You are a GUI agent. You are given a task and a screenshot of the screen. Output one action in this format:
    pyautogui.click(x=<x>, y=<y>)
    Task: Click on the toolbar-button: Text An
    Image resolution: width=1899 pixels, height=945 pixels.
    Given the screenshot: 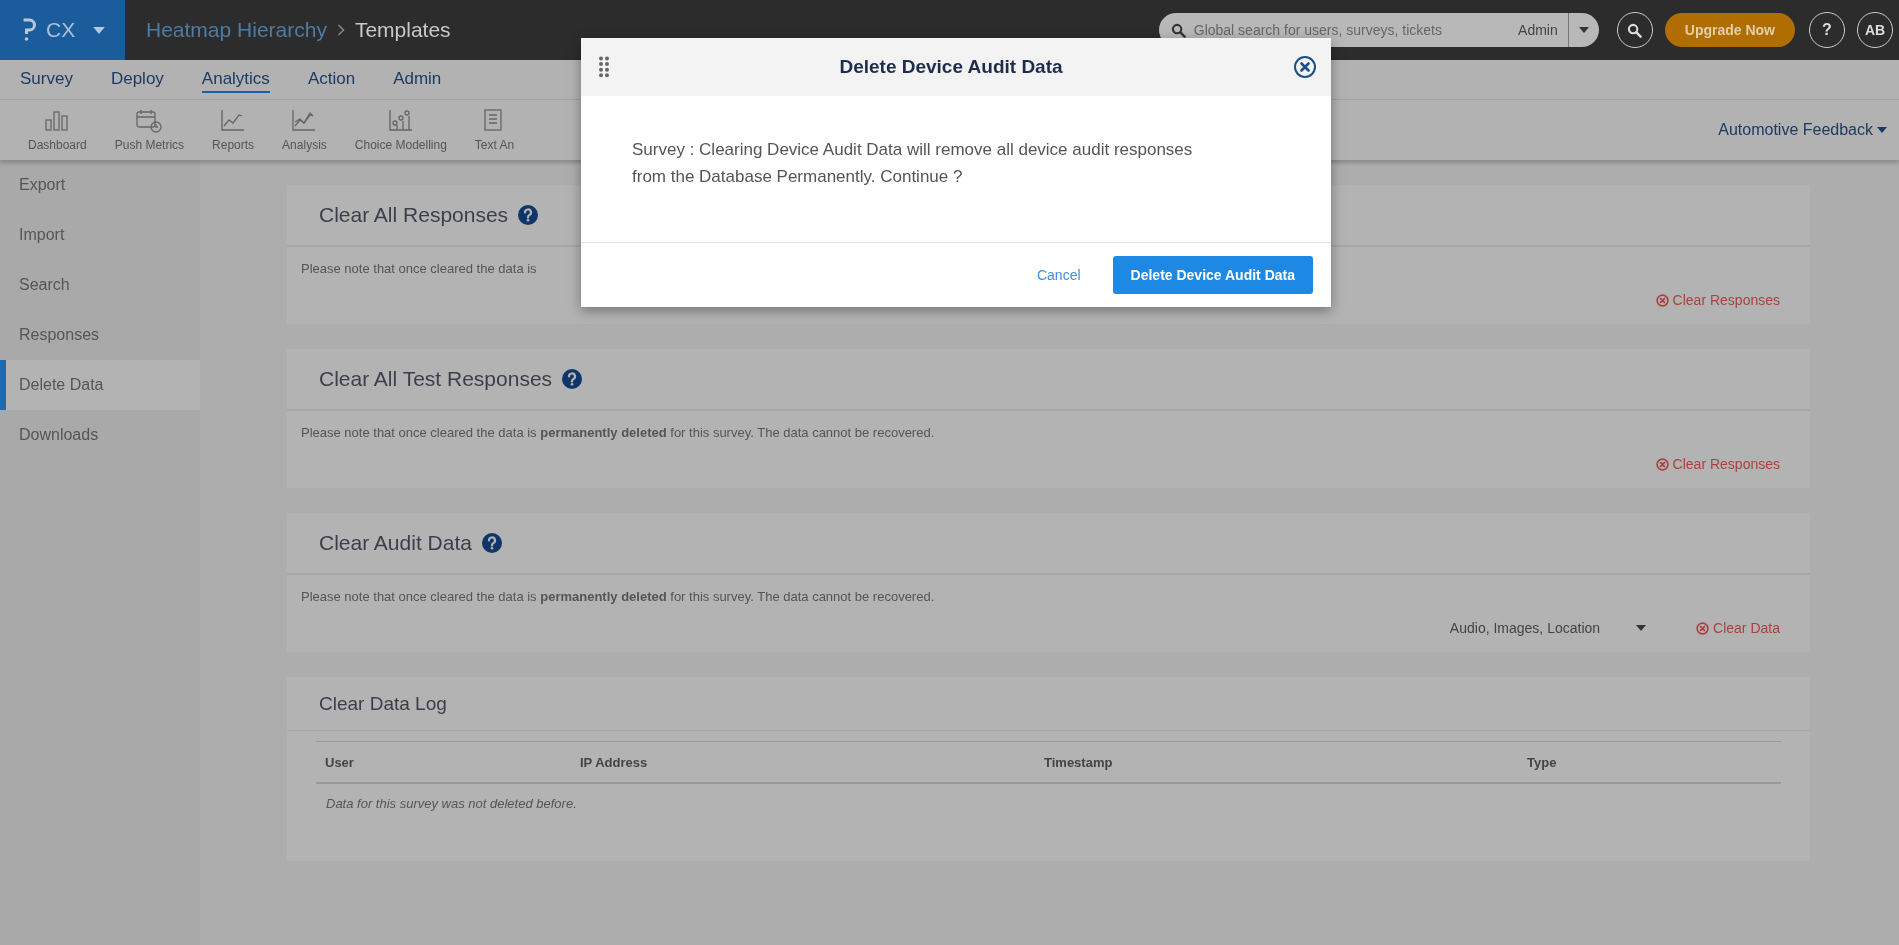 What is the action you would take?
    pyautogui.click(x=494, y=130)
    